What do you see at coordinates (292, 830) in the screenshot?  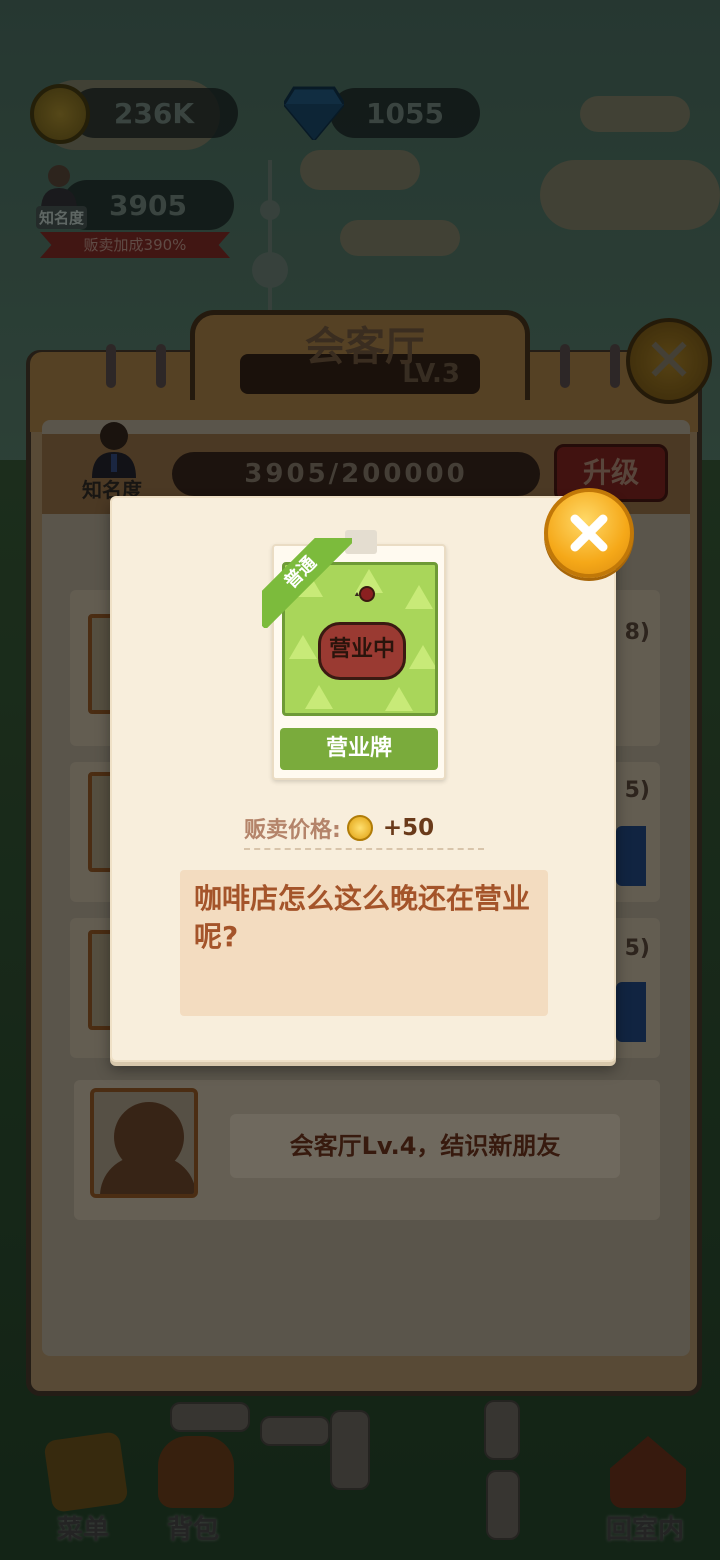 I see `sale-price-label: 贩卖价格:` at bounding box center [292, 830].